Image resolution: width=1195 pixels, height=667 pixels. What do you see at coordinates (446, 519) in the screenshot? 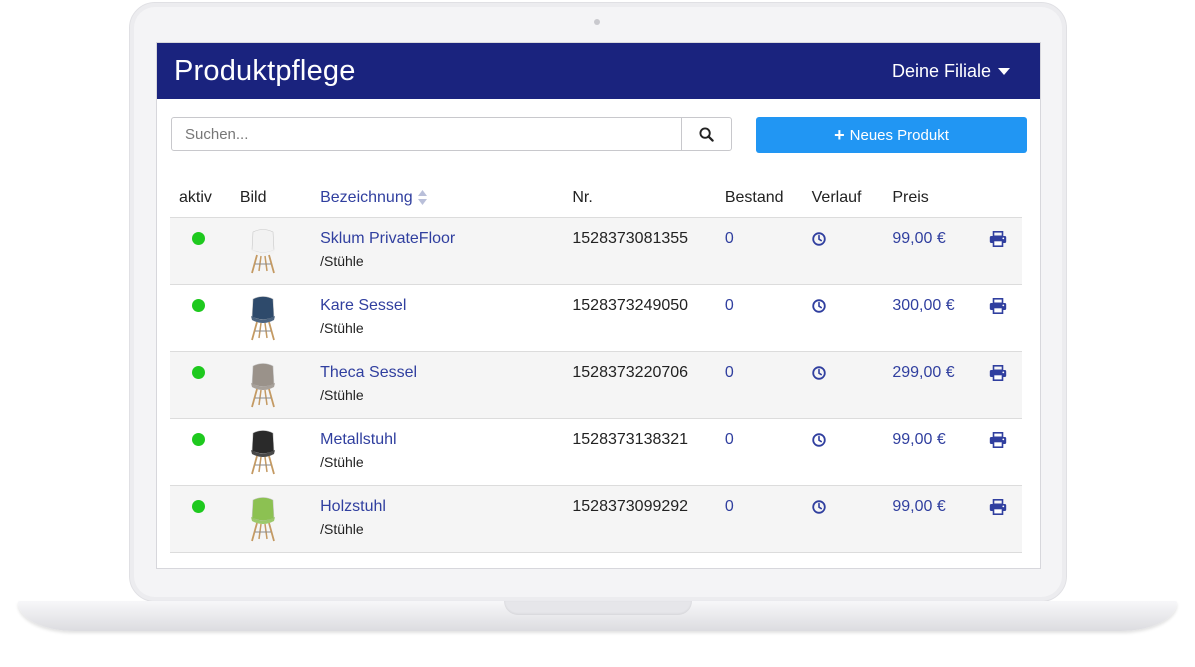
I see `cell-bezeichnung: Holzstuhl /Stühle` at bounding box center [446, 519].